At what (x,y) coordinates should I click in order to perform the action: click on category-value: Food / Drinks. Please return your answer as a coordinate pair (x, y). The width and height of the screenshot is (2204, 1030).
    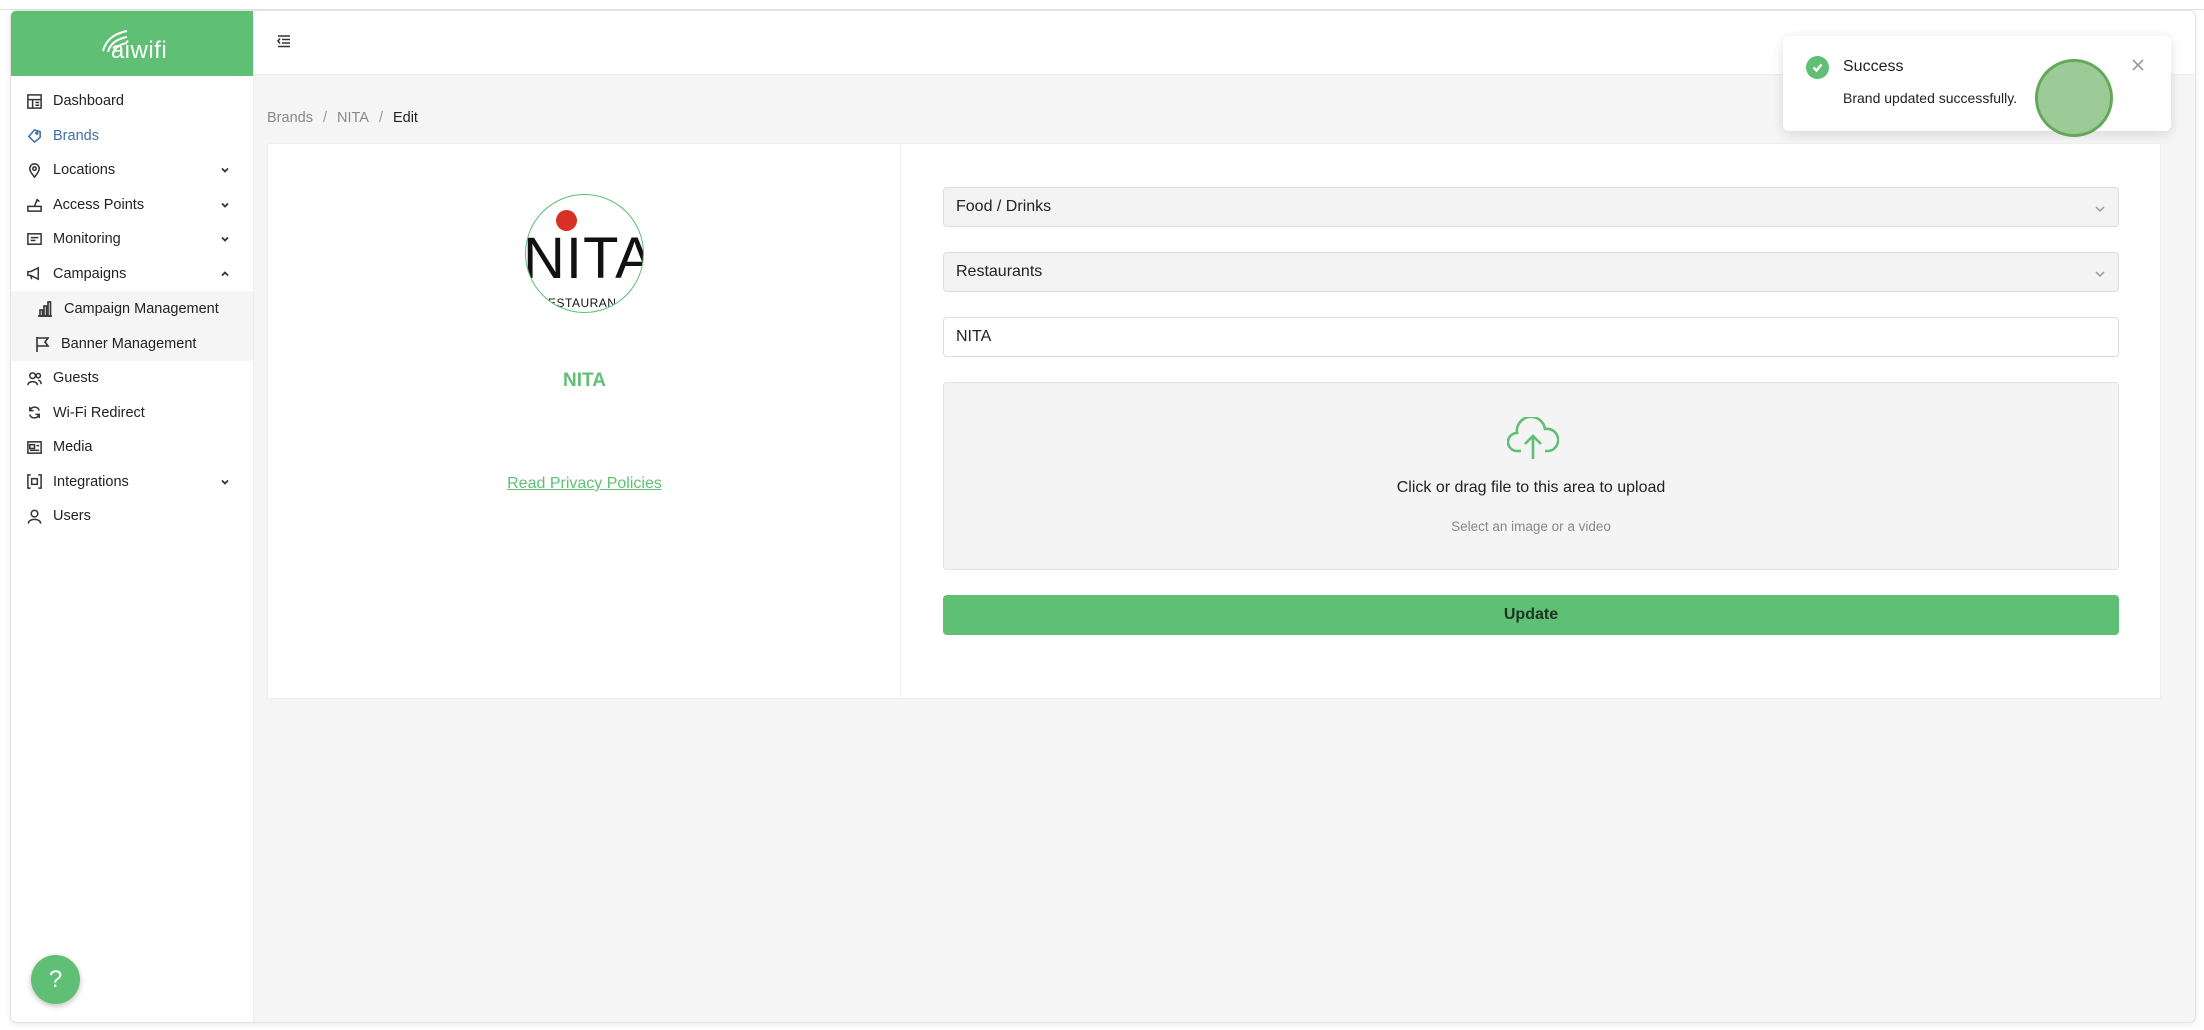
    Looking at the image, I should click on (1004, 206).